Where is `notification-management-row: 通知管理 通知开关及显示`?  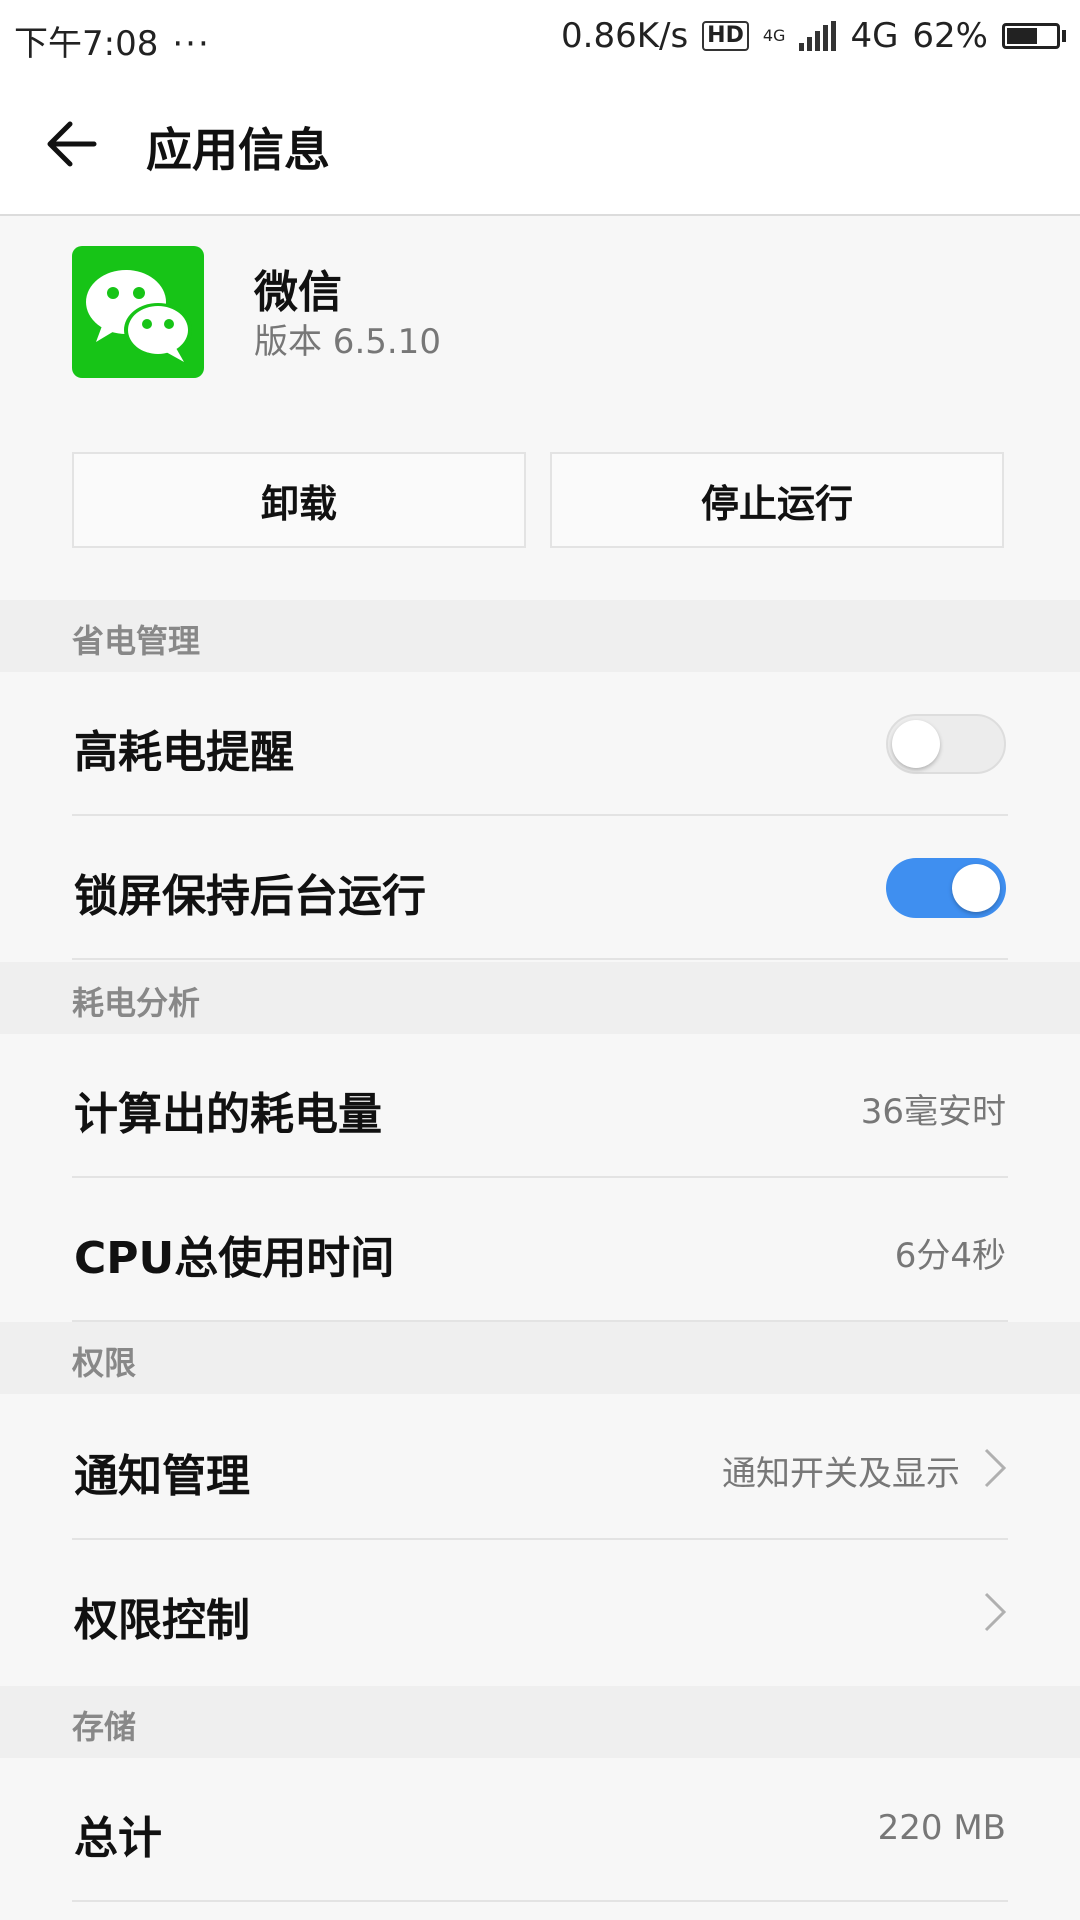
notification-management-row: 通知管理 通知开关及显示 is located at coordinates (540, 1468).